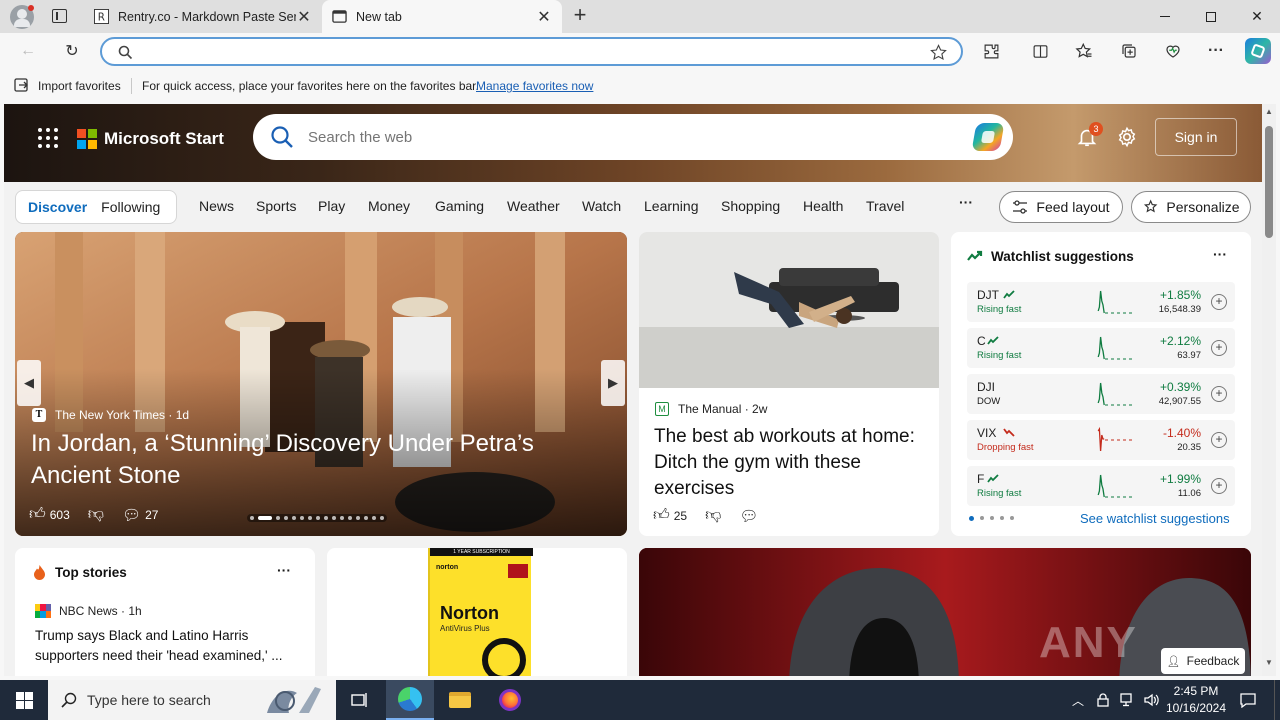 This screenshot has height=720, width=1280. What do you see at coordinates (130, 207) in the screenshot?
I see `following-tab: Following` at bounding box center [130, 207].